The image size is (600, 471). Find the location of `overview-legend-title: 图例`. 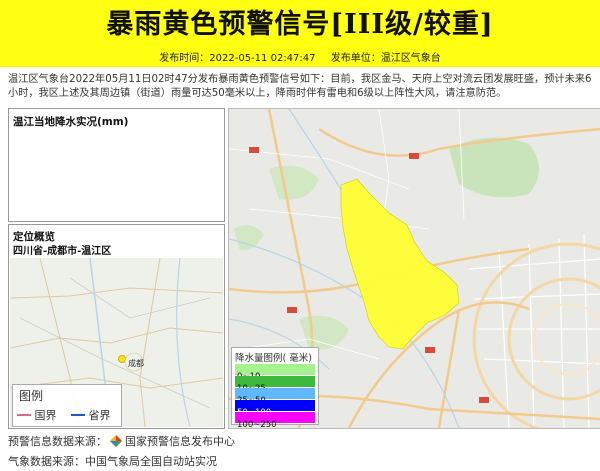

overview-legend-title: 图例 is located at coordinates (31, 396).